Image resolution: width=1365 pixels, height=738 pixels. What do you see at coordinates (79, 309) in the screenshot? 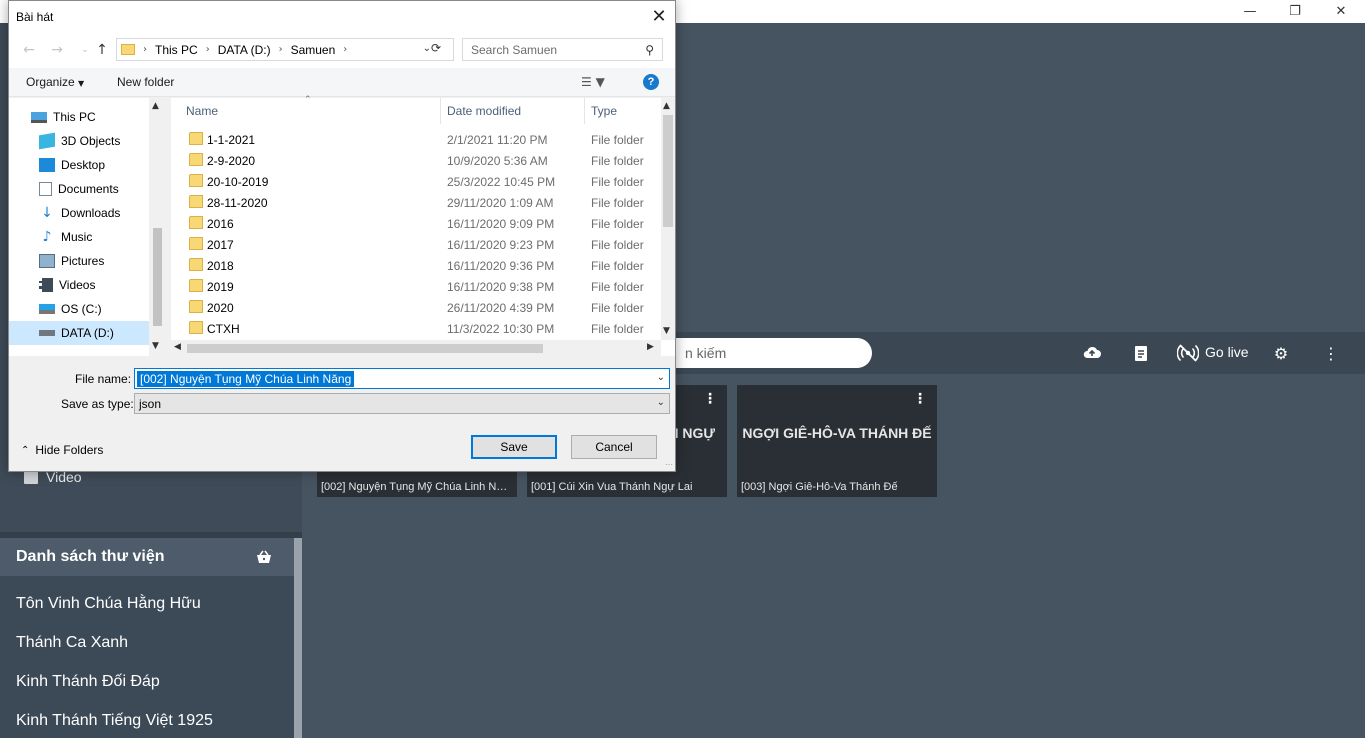
I see `nav-item-os-c: OS (C:)` at bounding box center [79, 309].